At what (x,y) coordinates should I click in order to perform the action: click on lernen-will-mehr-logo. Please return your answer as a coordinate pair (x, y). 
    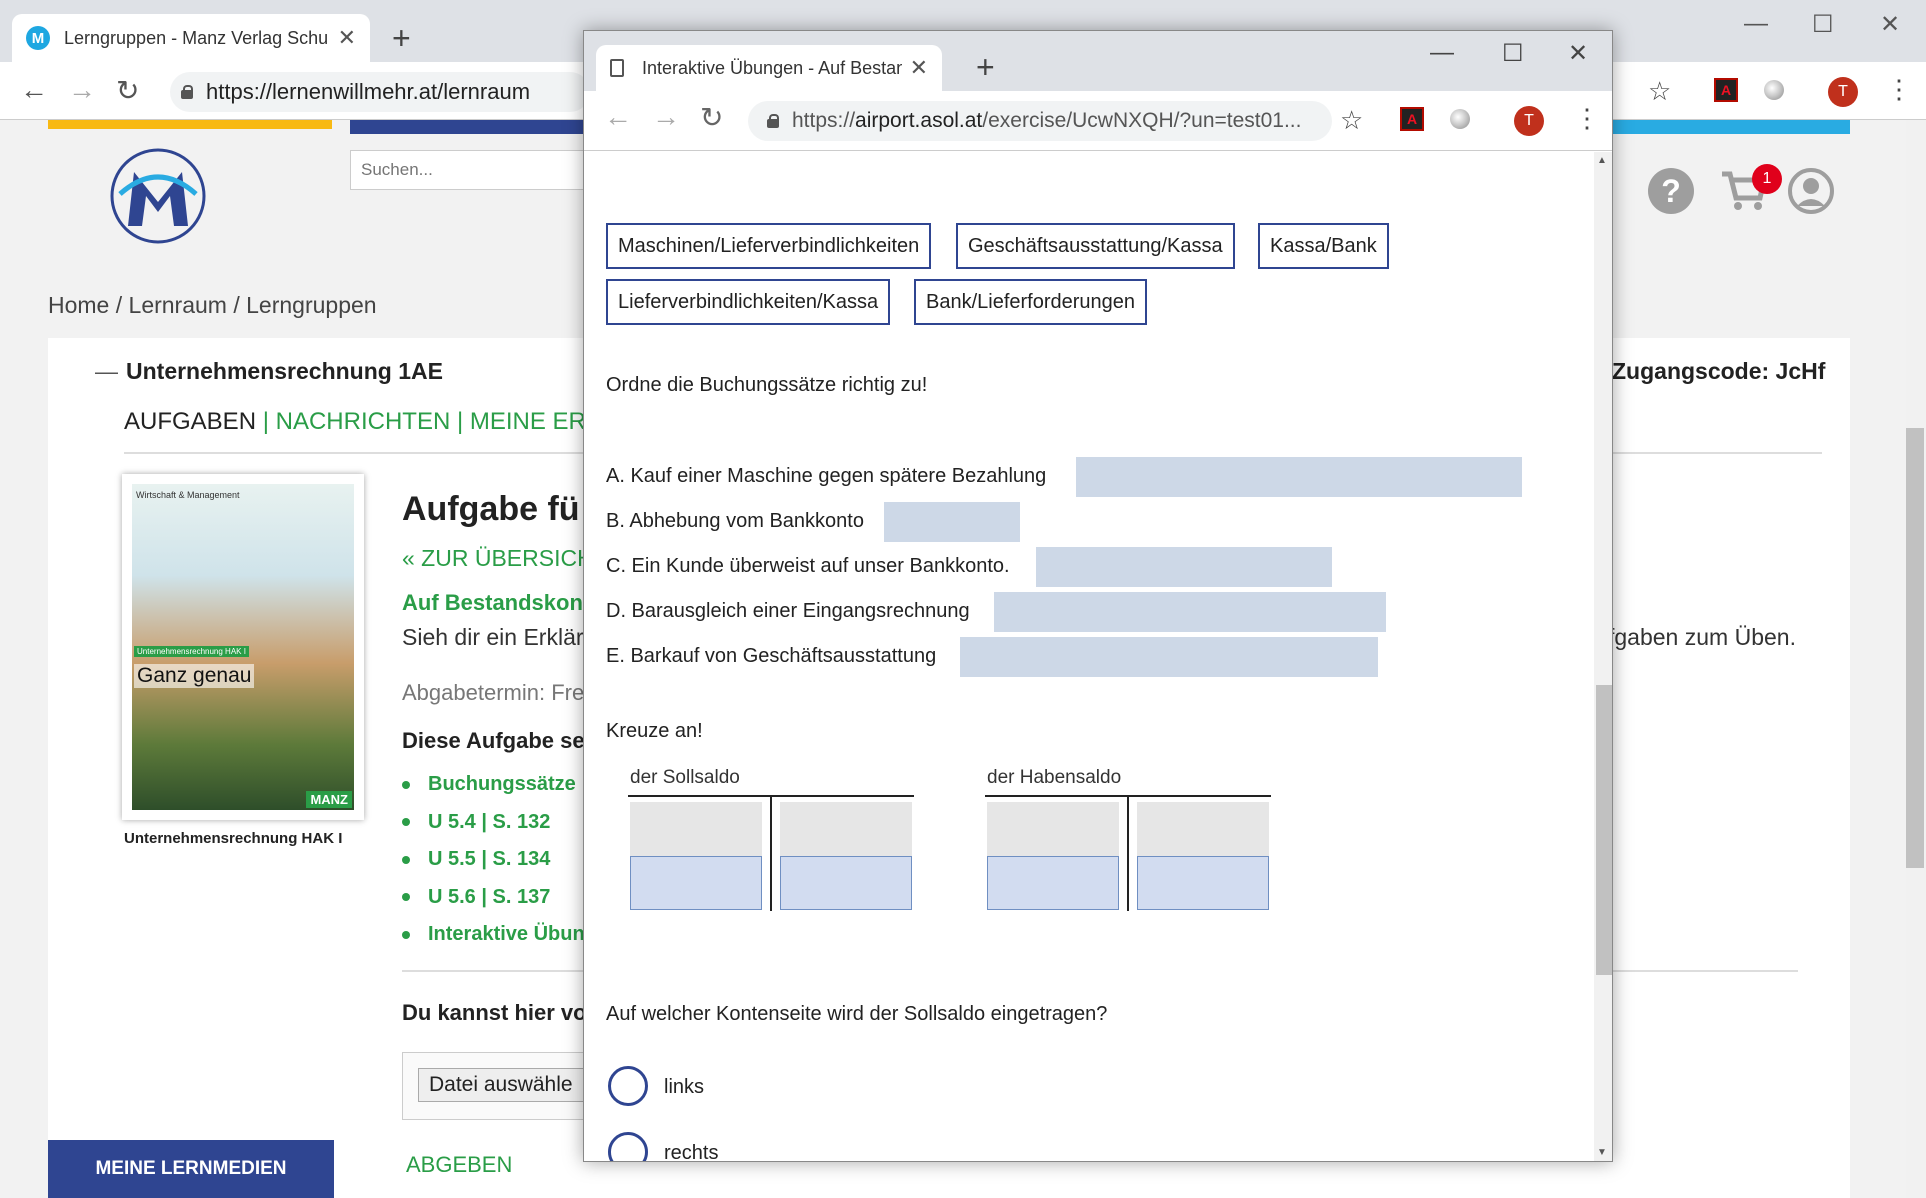
    Looking at the image, I should click on (160, 195).